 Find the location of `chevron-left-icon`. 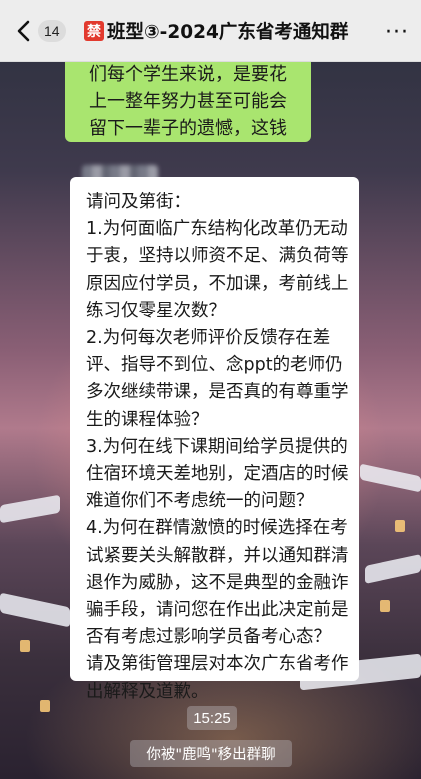

chevron-left-icon is located at coordinates (23, 31).